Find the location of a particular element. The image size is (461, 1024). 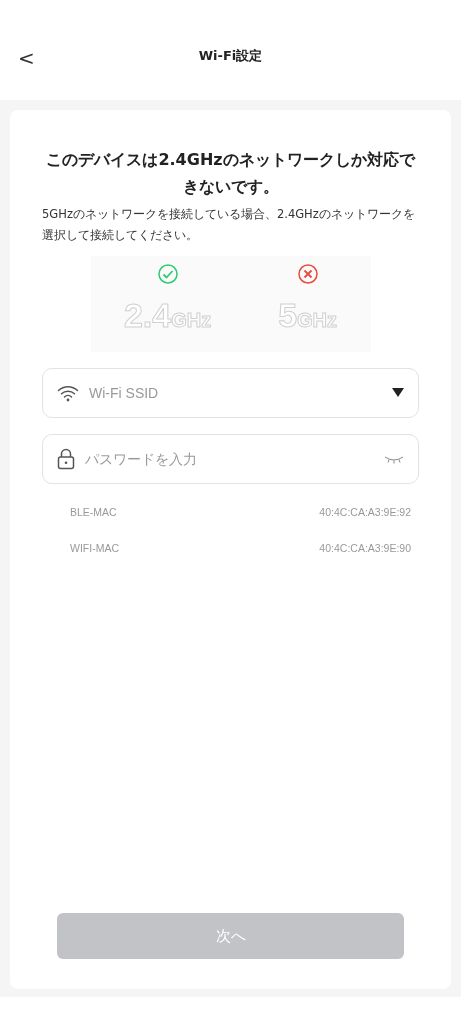

ssid-field: Wi-Fi SSID is located at coordinates (230, 393).